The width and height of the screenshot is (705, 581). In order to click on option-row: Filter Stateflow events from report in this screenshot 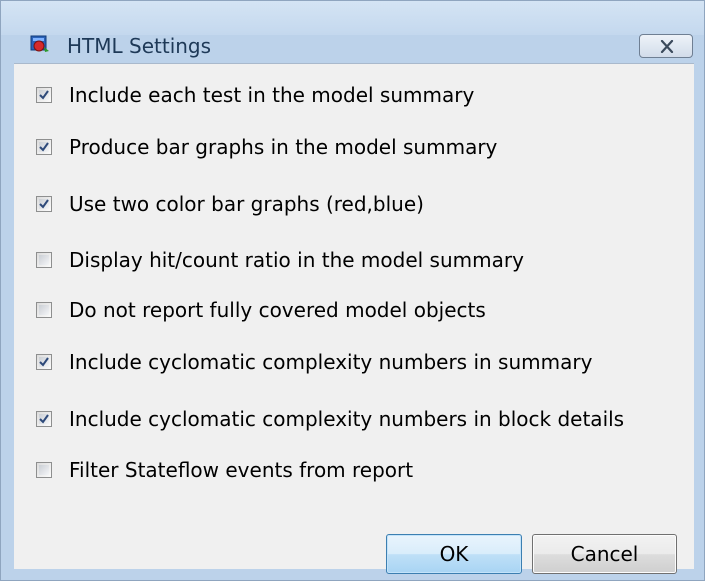, I will do `click(224, 470)`.